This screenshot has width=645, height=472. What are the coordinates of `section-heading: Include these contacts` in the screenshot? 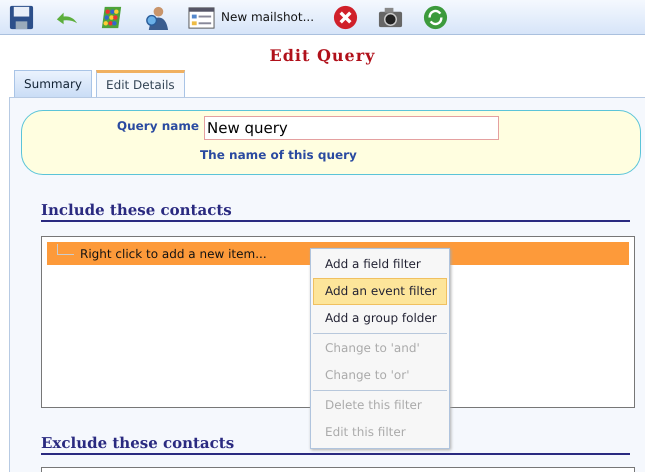 It's located at (335, 211).